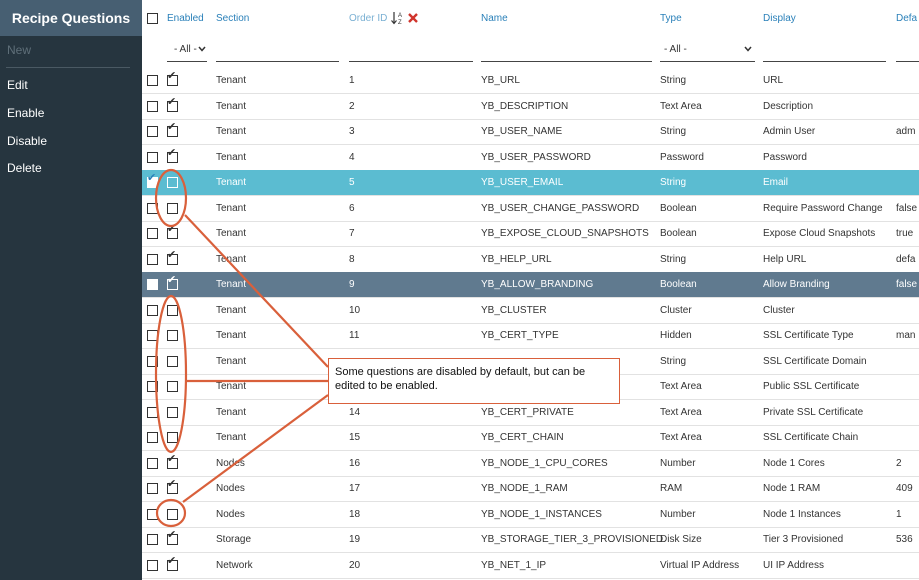  Describe the element at coordinates (27, 141) in the screenshot. I see `disable-button: Disable` at that location.